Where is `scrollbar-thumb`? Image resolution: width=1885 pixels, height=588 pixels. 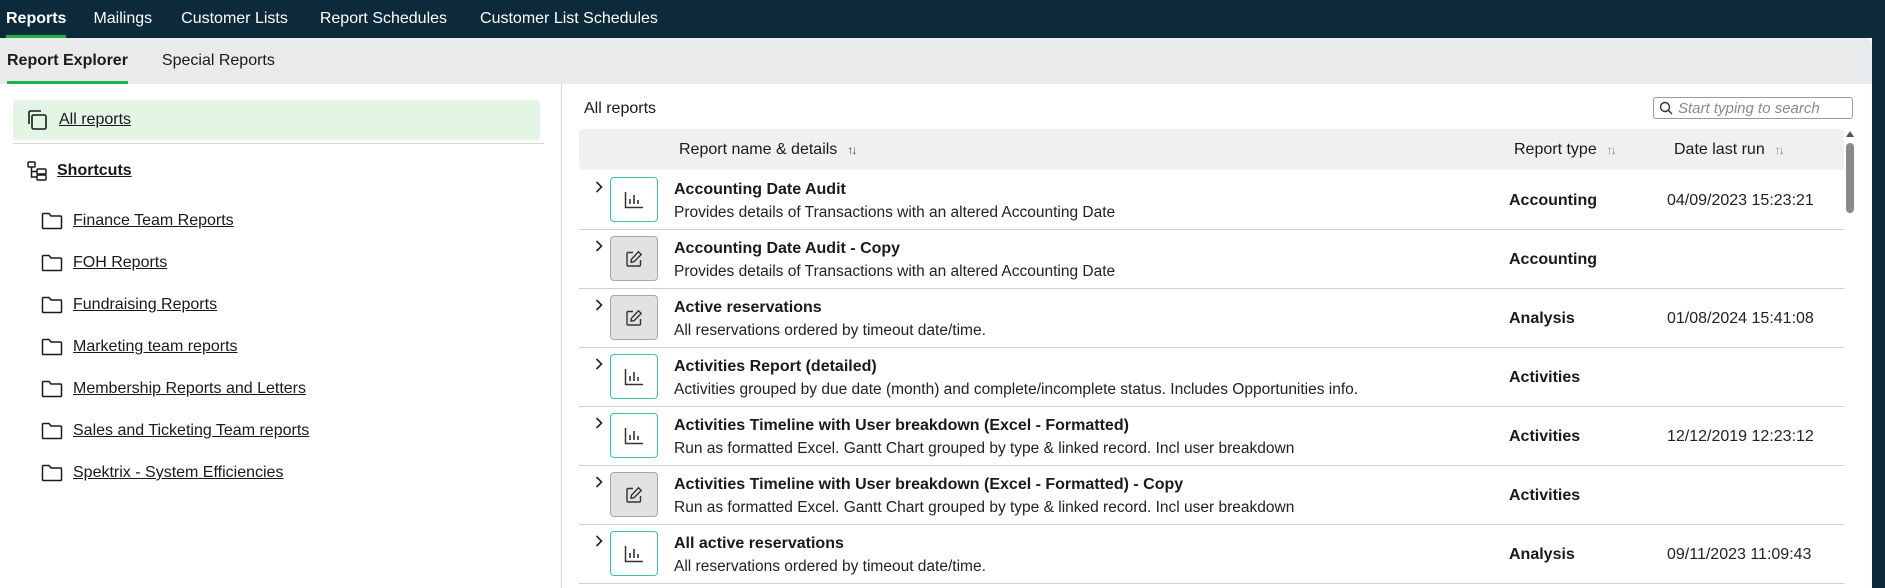
scrollbar-thumb is located at coordinates (1850, 178).